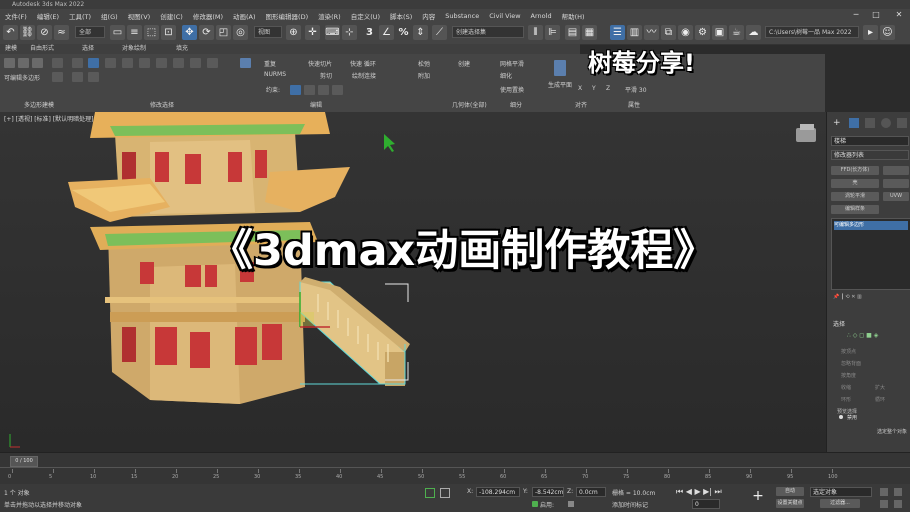 The width and height of the screenshot is (910, 512). I want to click on turbosmooth-button: 涡轮平滑, so click(855, 196).